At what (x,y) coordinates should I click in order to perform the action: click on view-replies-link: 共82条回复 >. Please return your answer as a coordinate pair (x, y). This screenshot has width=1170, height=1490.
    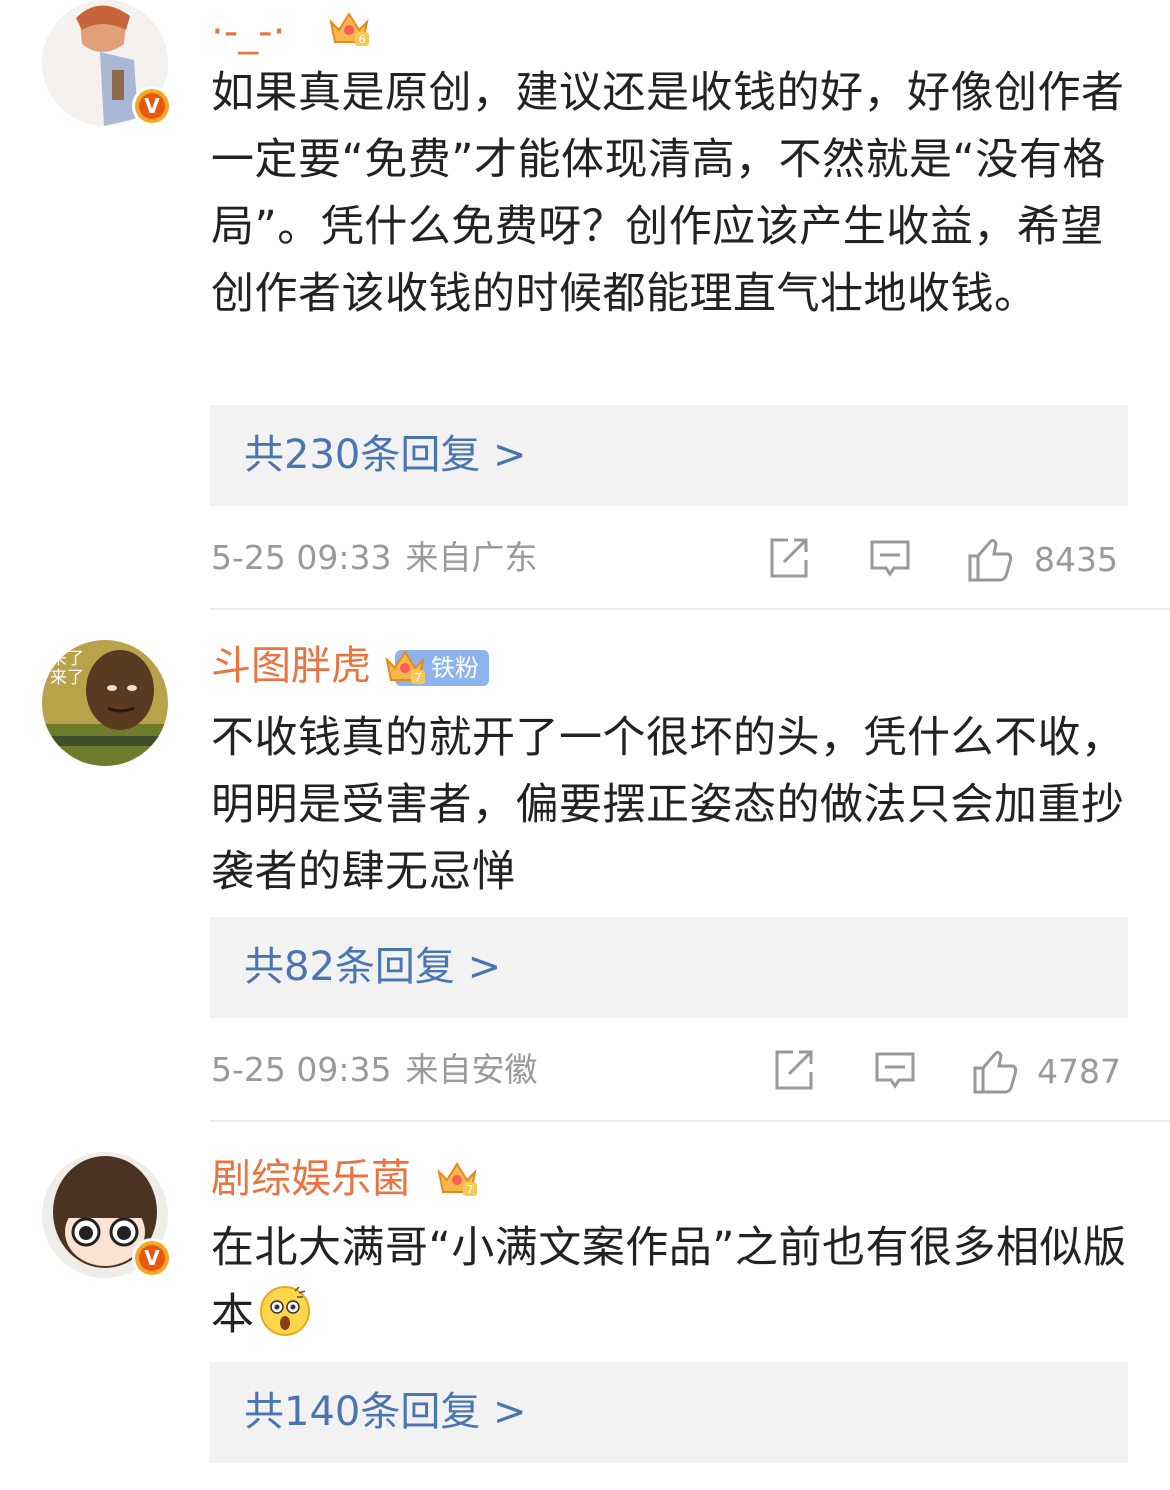
    Looking at the image, I should click on (669, 967).